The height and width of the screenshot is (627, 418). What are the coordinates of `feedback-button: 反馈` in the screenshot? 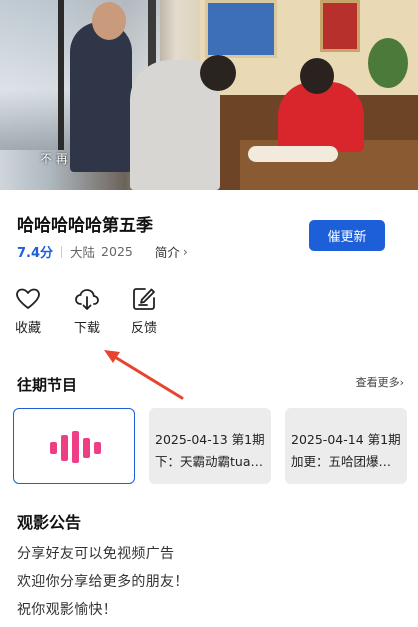 It's located at (144, 310).